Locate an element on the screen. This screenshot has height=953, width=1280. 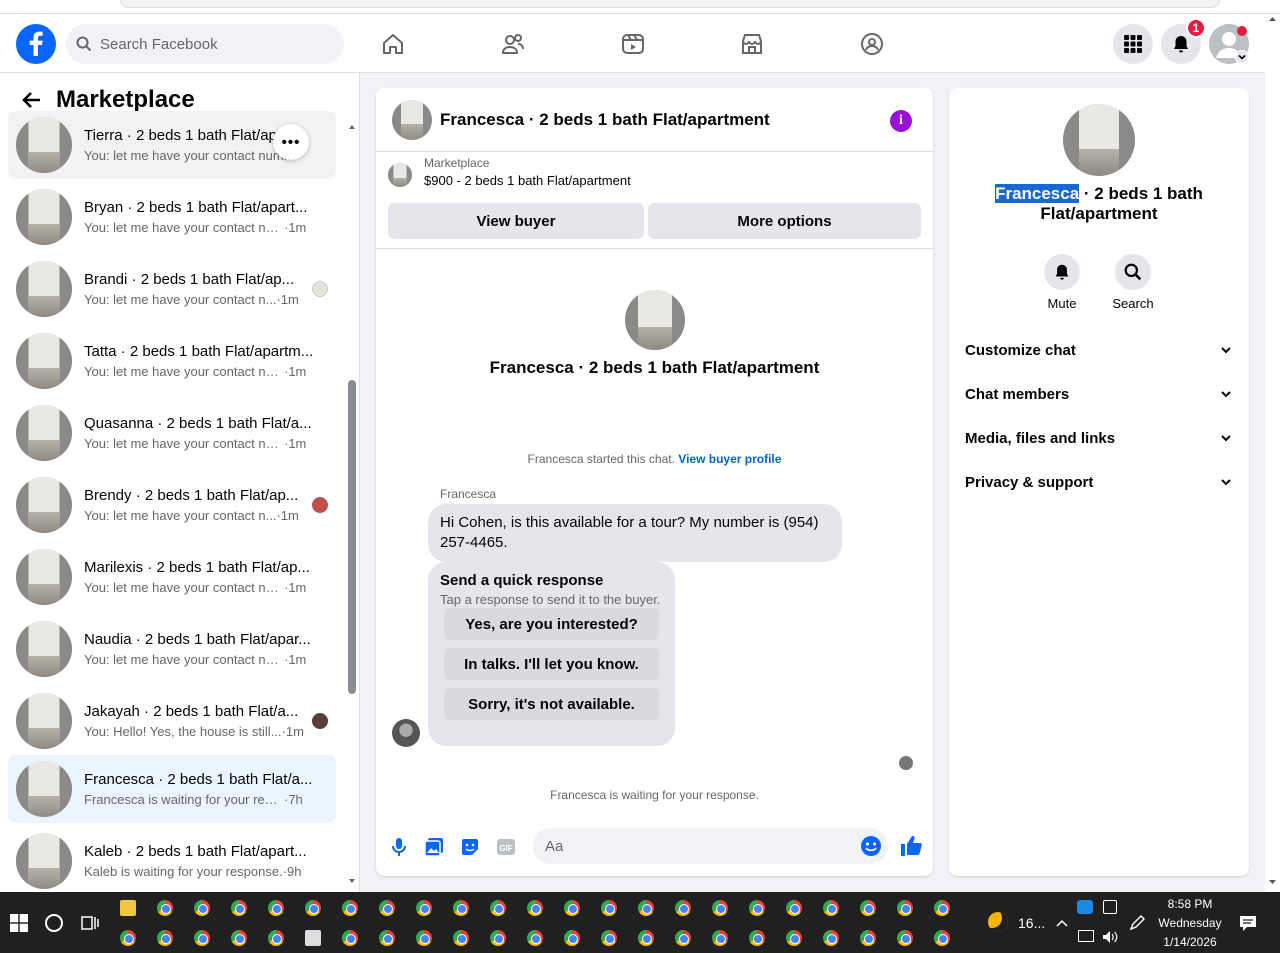
photo-icon is located at coordinates (434, 847).